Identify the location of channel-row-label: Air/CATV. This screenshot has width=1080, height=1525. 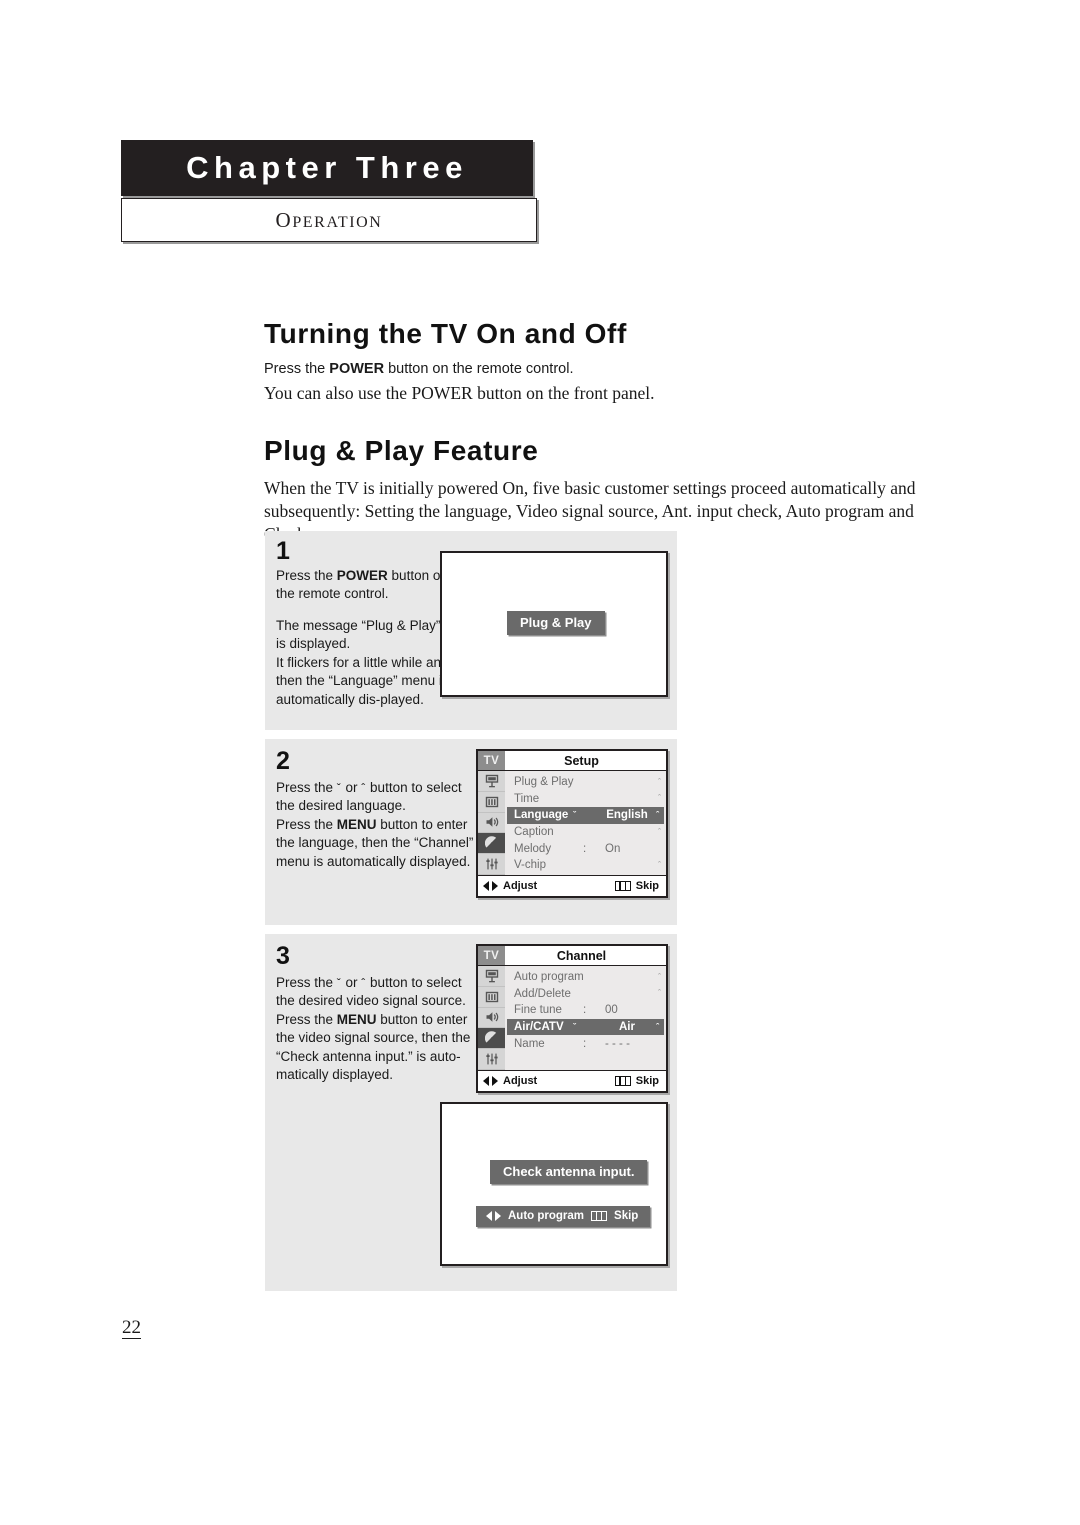
(539, 1027).